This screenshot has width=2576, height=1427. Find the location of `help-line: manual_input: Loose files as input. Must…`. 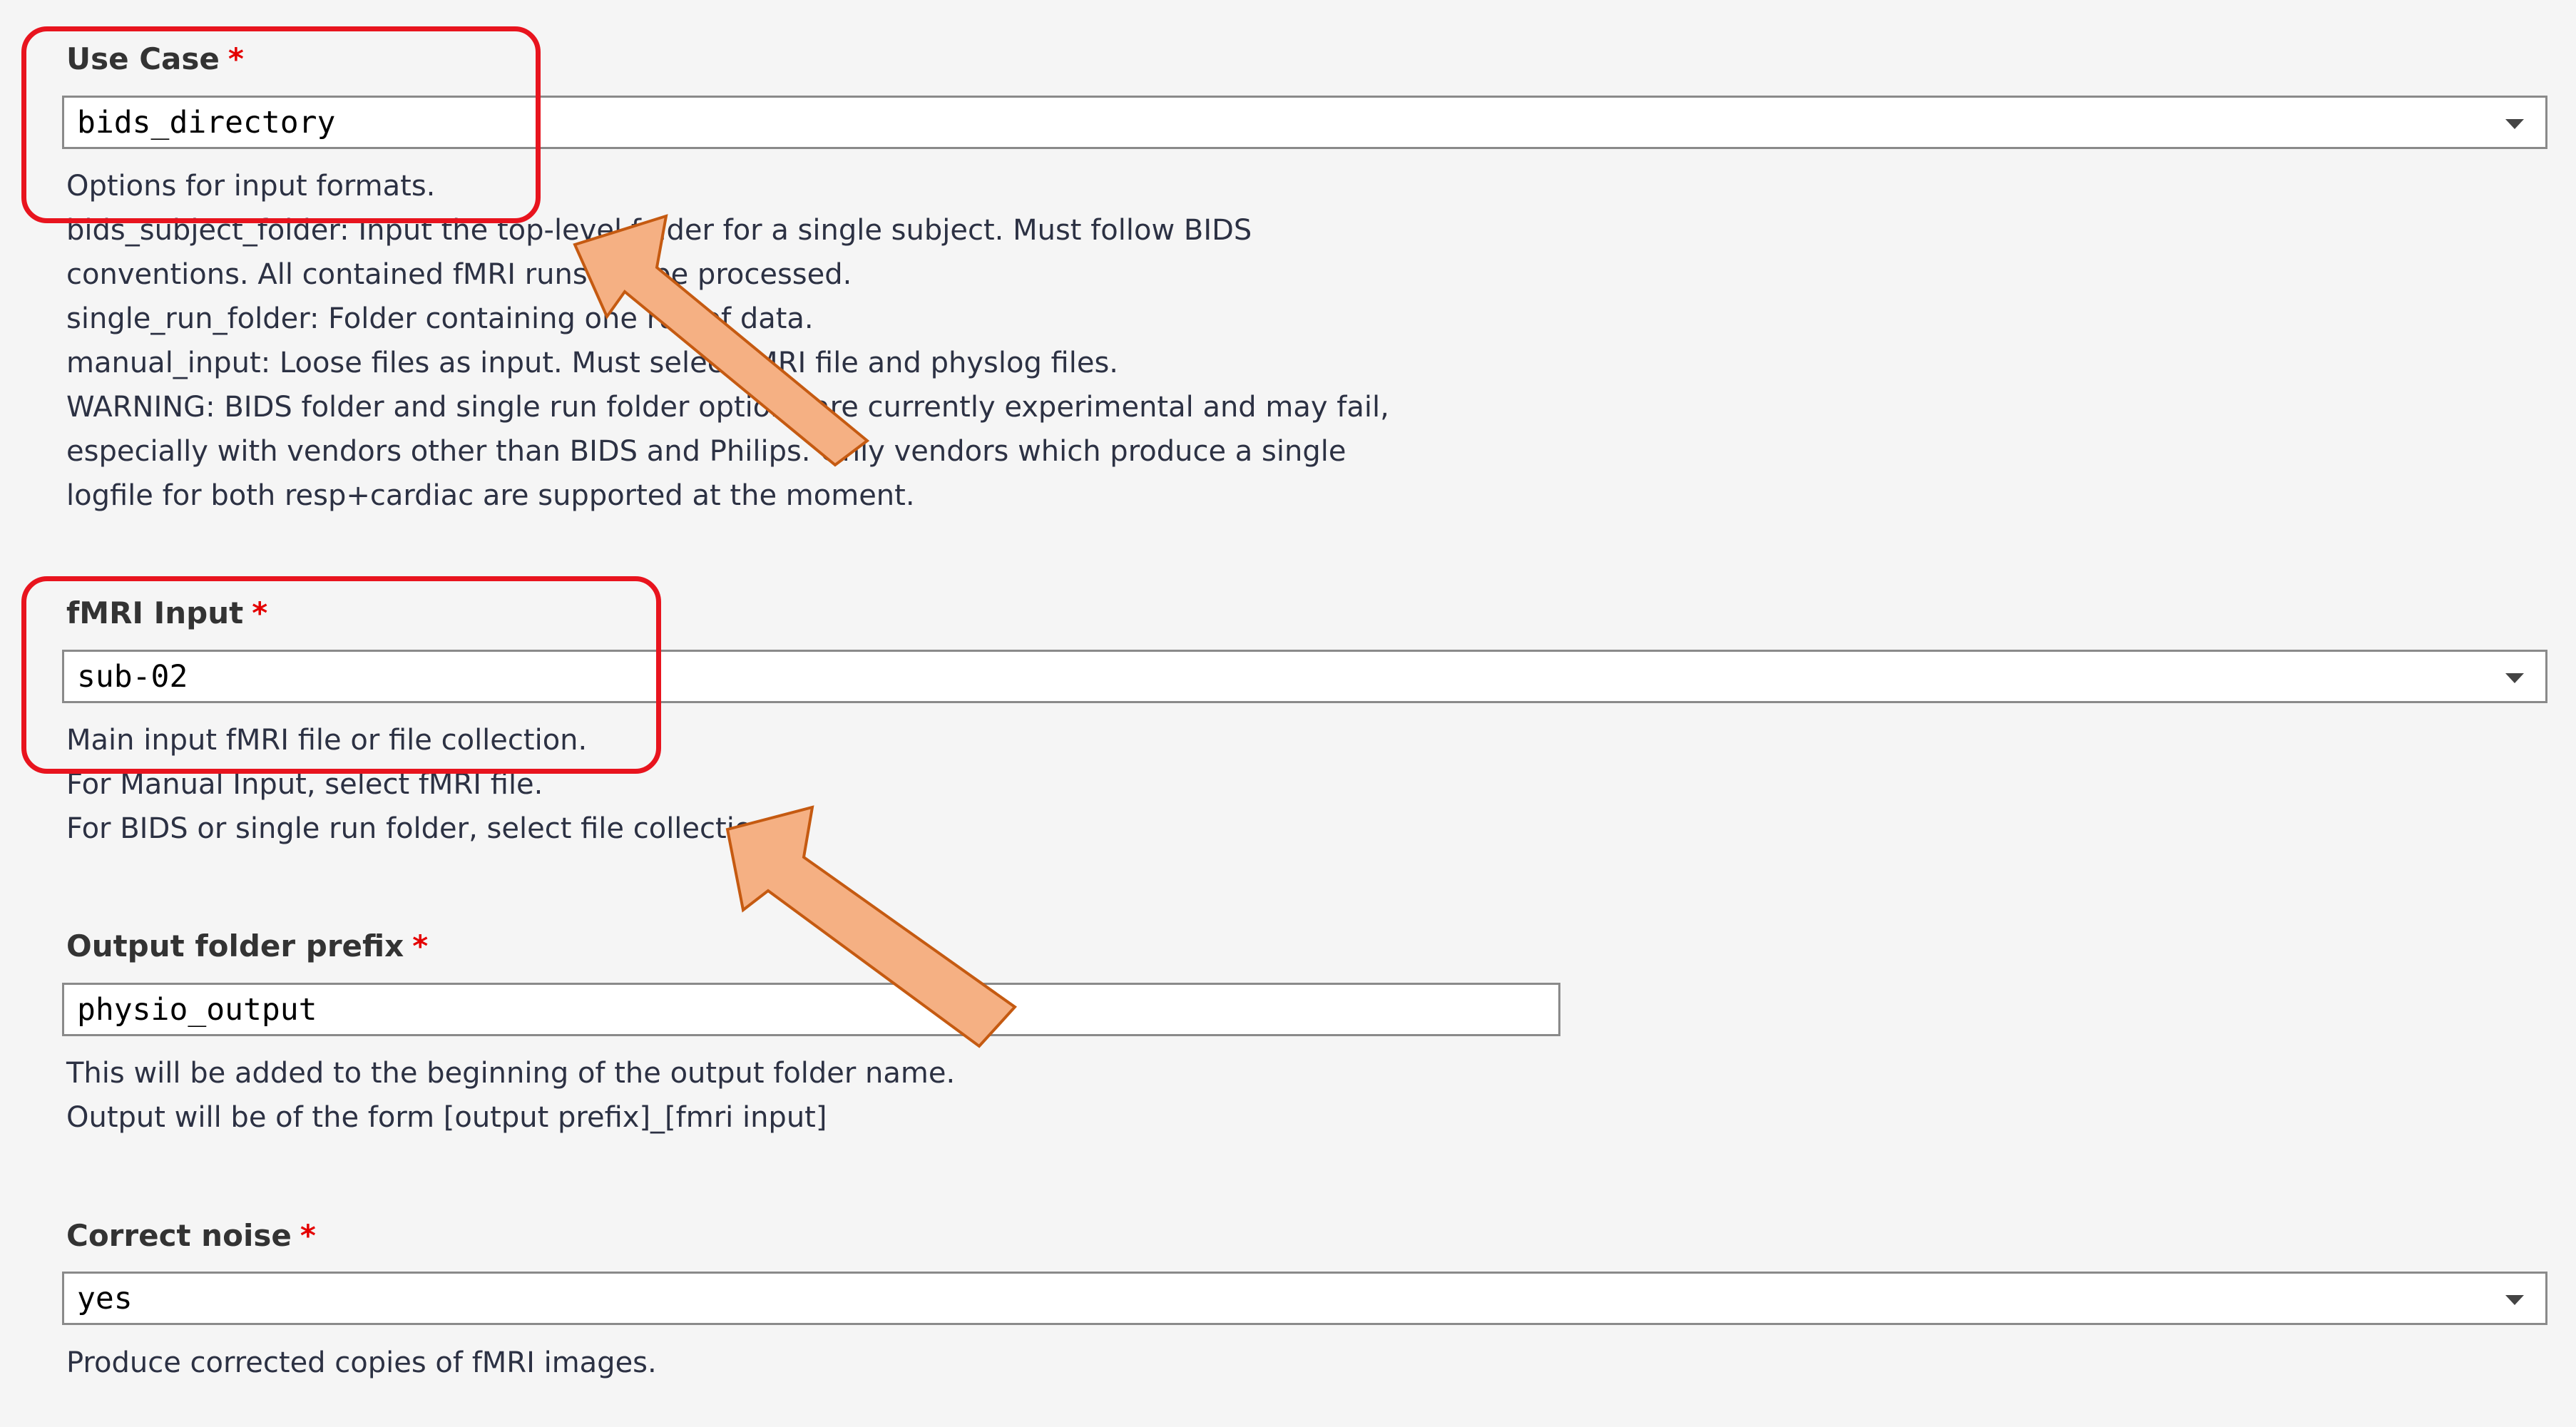

help-line: manual_input: Loose files as input. Must… is located at coordinates (592, 363).